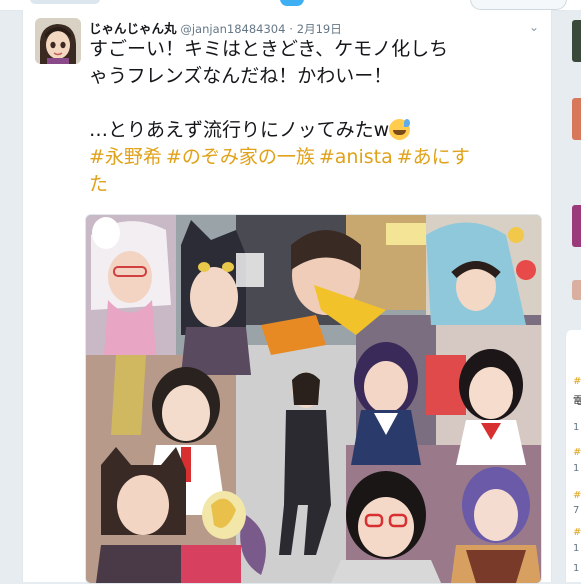  I want to click on avatar-image, so click(58, 41).